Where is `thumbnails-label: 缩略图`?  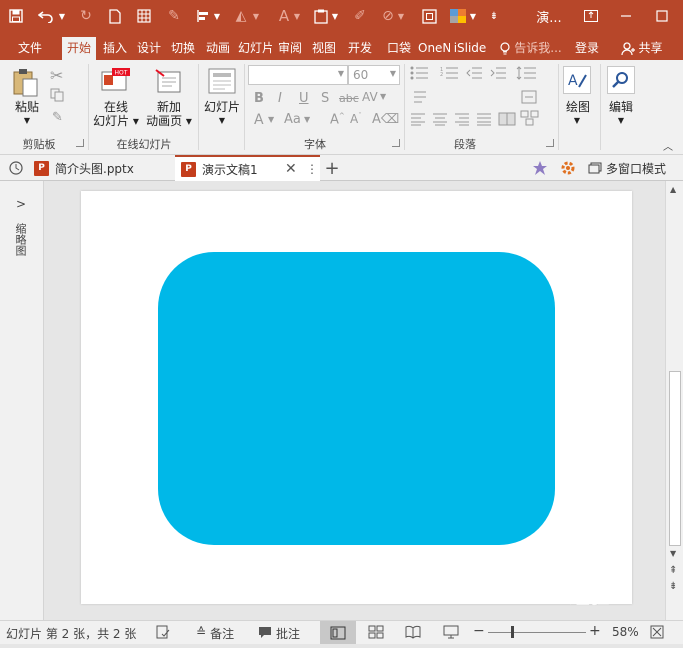 thumbnails-label: 缩略图 is located at coordinates (21, 239).